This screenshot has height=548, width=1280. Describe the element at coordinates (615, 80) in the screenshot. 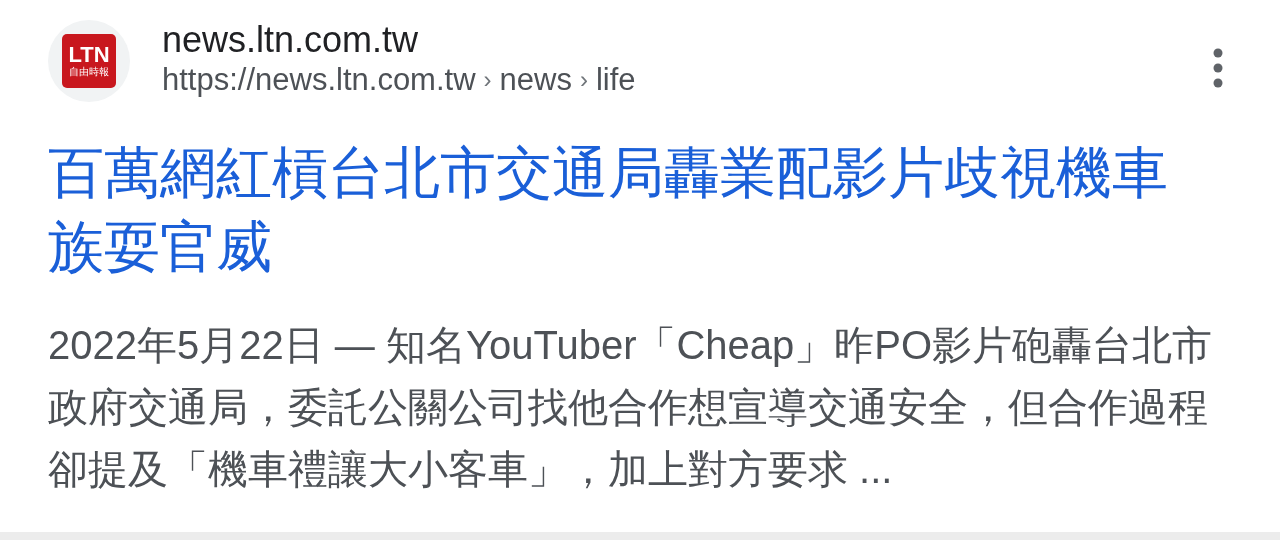

I see `breadcrumb-text: life` at that location.